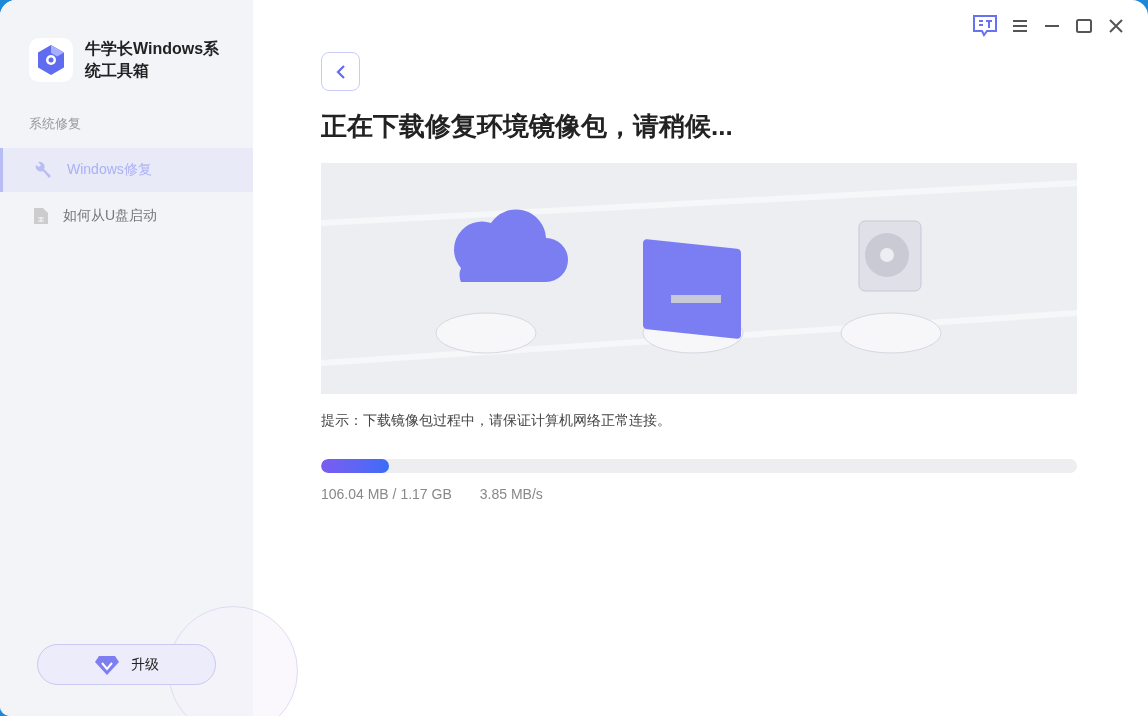 The width and height of the screenshot is (1148, 716). I want to click on sidebar-item: 如何从U盘启动, so click(126, 215).